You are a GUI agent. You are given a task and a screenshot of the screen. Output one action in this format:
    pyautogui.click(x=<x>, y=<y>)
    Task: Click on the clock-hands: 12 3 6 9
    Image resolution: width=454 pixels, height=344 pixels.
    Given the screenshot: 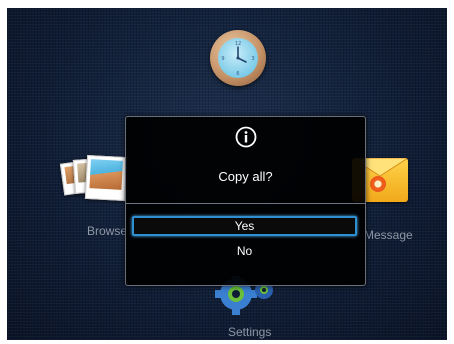 What is the action you would take?
    pyautogui.click(x=237, y=59)
    